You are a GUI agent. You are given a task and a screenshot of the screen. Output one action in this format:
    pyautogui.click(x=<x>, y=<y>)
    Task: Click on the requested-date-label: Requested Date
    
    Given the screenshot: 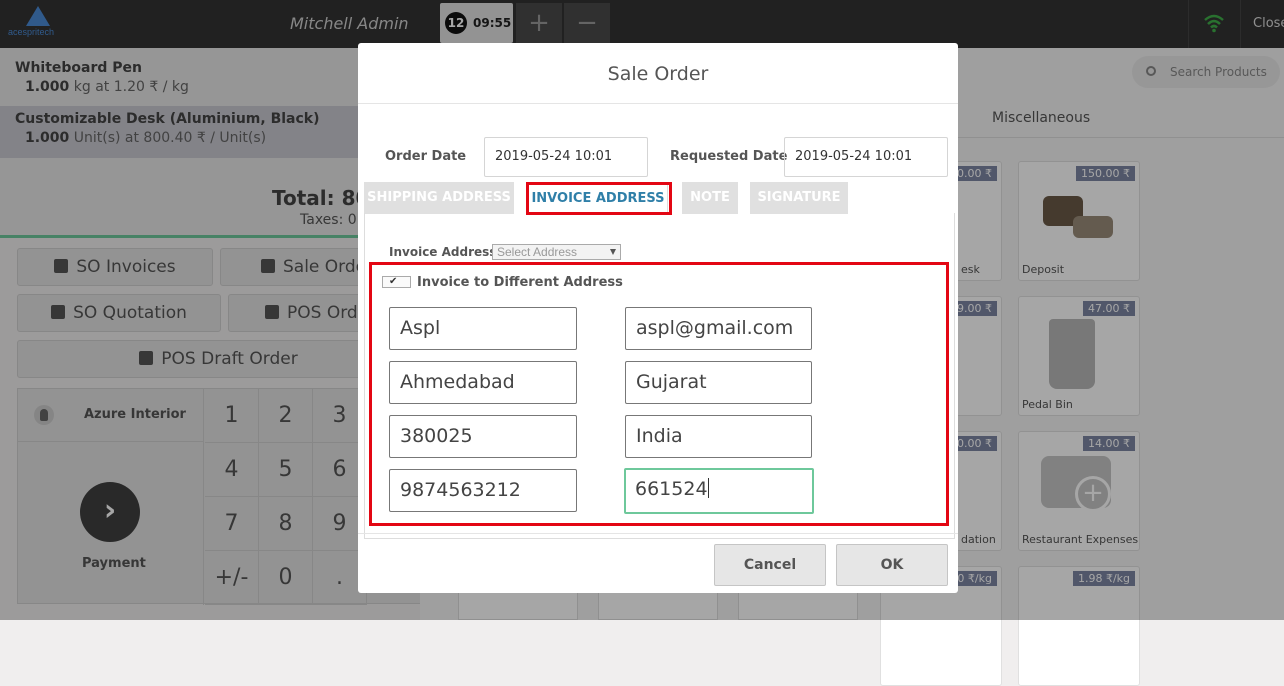 What is the action you would take?
    pyautogui.click(x=729, y=156)
    